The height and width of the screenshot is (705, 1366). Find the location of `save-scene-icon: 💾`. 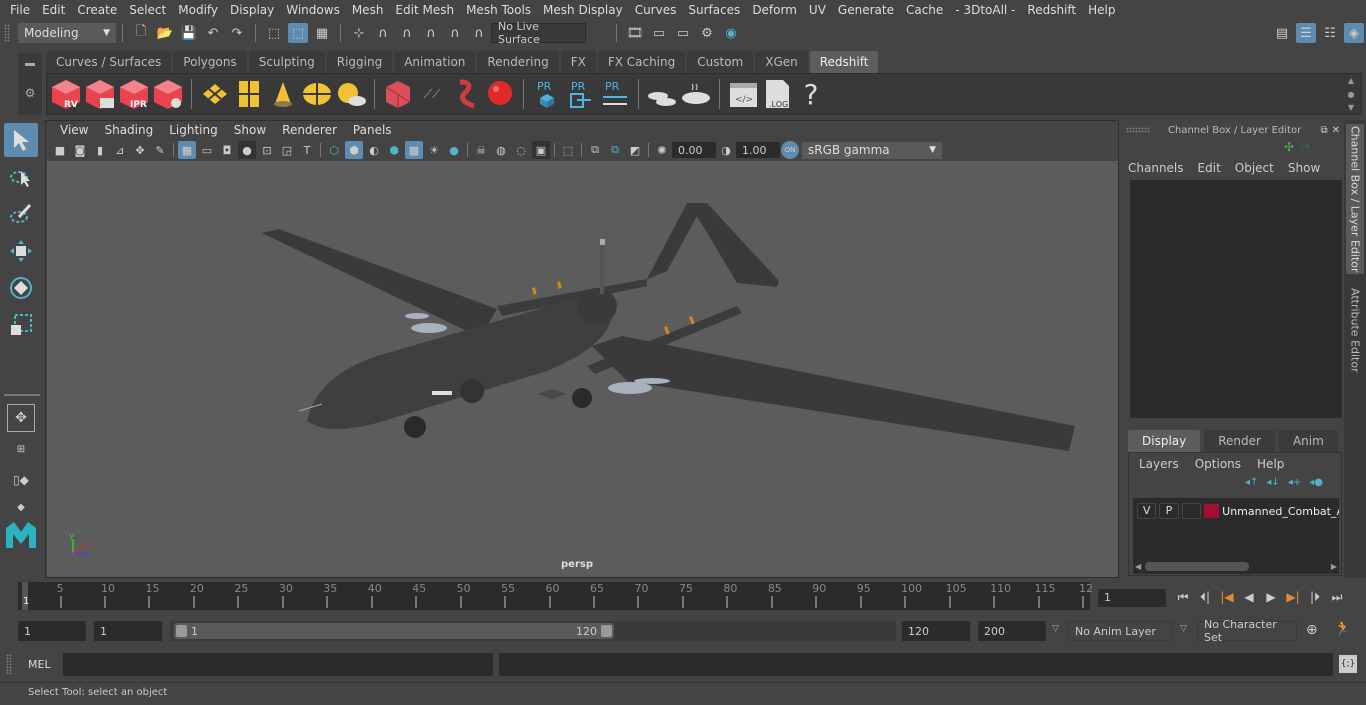

save-scene-icon: 💾 is located at coordinates (189, 33).